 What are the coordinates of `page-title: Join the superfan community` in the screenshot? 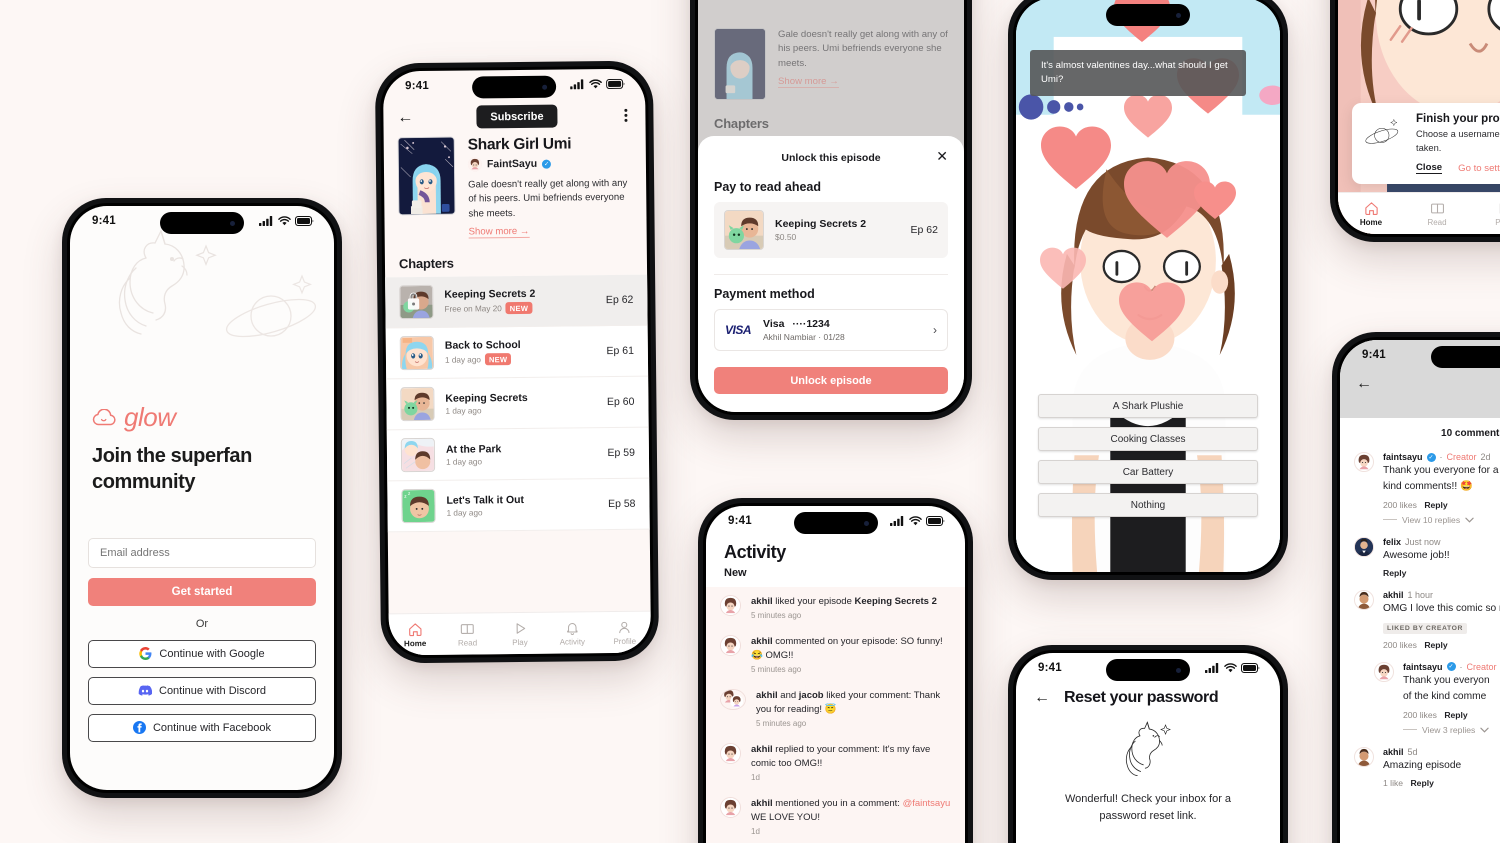 It's located at (172, 469).